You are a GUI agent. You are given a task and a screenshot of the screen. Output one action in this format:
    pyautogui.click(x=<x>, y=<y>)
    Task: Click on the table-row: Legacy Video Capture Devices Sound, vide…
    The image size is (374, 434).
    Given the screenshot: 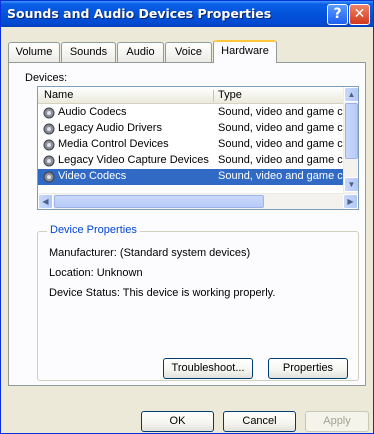 What is the action you would take?
    pyautogui.click(x=192, y=161)
    